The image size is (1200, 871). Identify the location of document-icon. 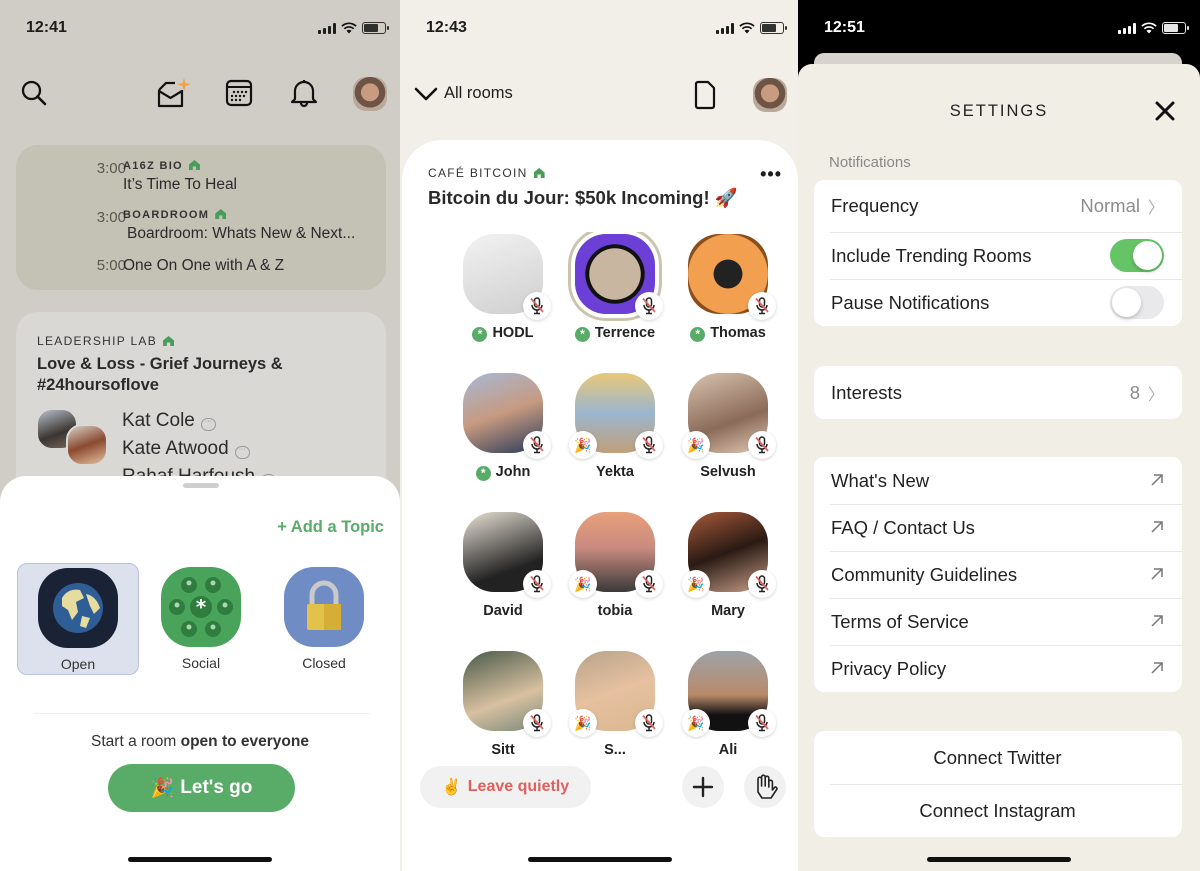
(705, 95).